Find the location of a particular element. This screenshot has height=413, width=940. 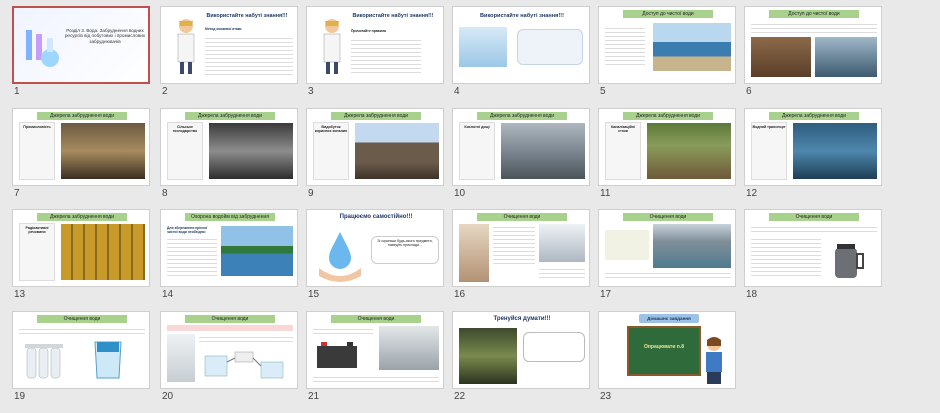

slide-20: Очищення води is located at coordinates (229, 350).